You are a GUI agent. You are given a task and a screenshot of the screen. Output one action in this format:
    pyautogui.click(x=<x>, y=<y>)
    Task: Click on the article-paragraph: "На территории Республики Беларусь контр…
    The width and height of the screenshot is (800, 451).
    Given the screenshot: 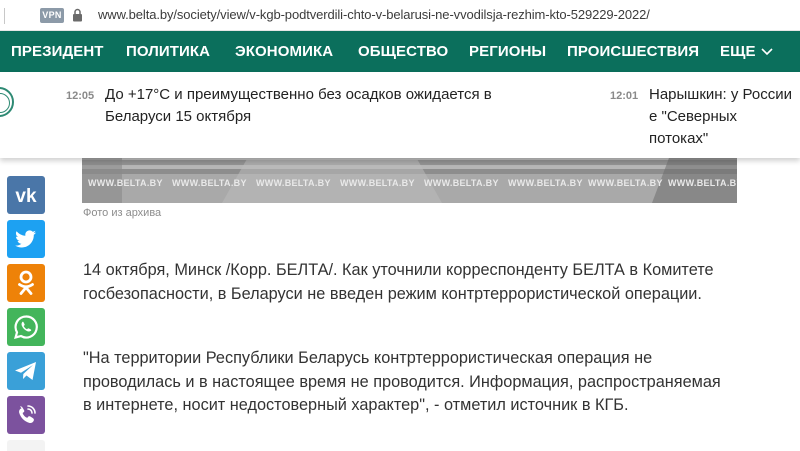 What is the action you would take?
    pyautogui.click(x=402, y=381)
    